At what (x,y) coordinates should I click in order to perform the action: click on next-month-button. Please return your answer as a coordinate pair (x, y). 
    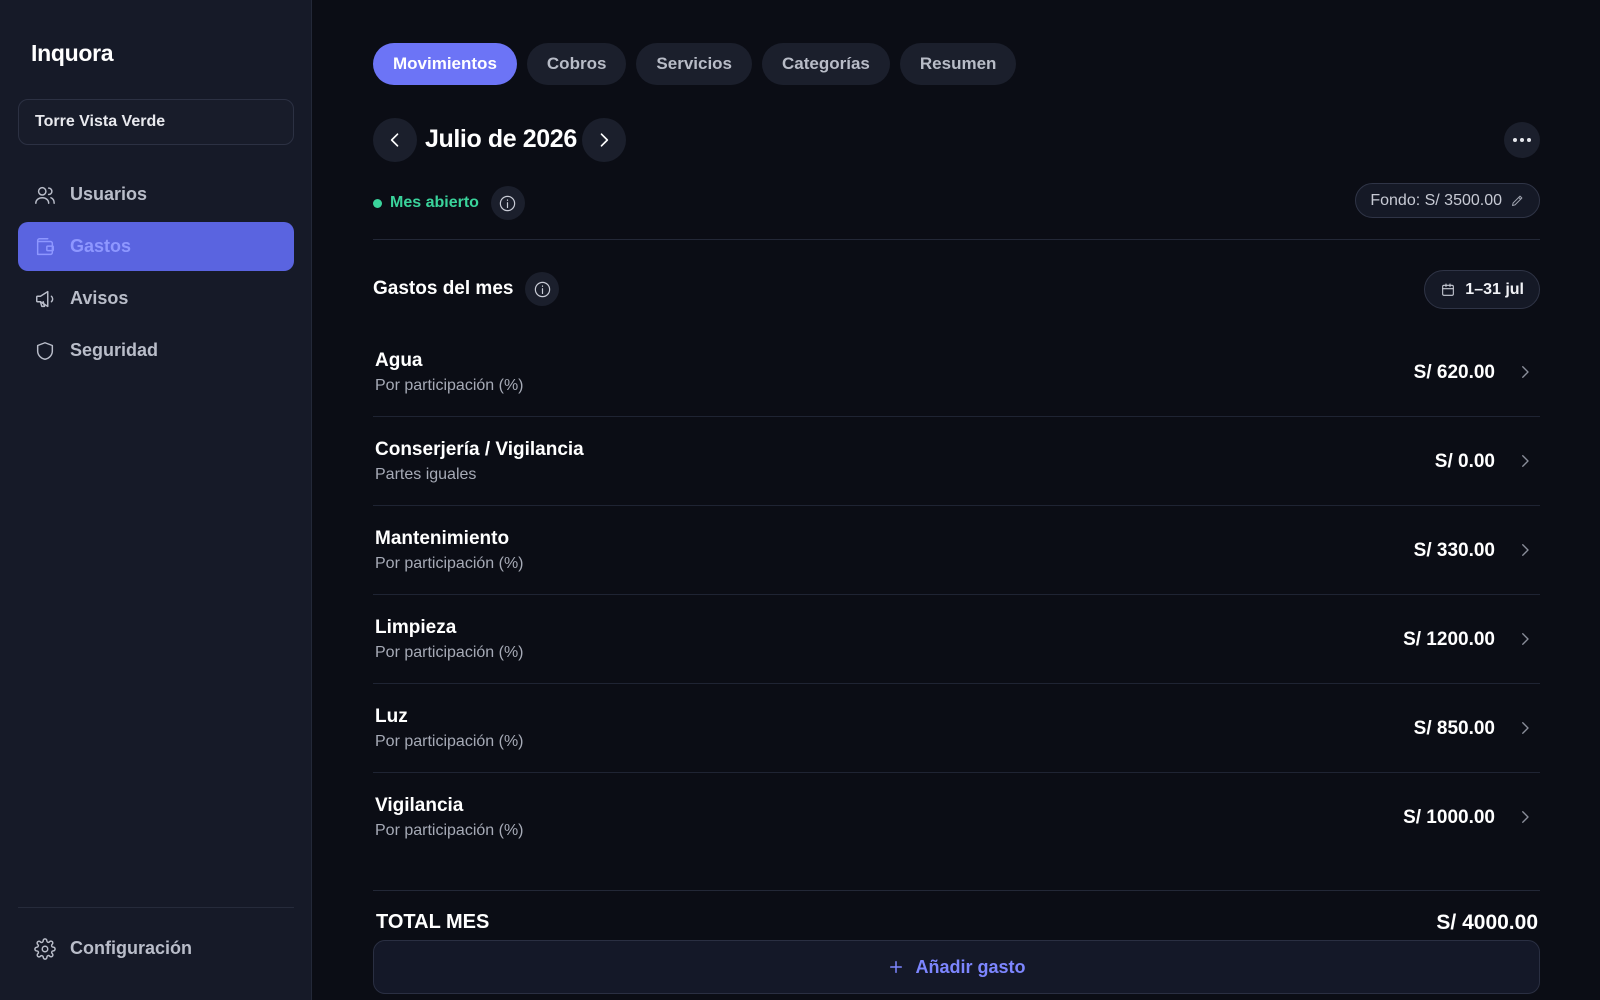
    Looking at the image, I should click on (604, 140).